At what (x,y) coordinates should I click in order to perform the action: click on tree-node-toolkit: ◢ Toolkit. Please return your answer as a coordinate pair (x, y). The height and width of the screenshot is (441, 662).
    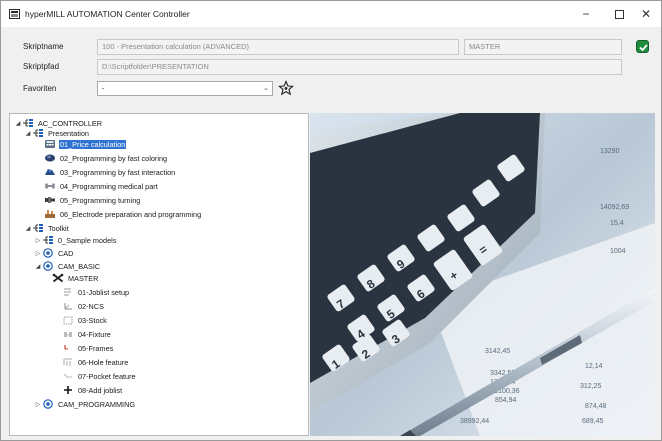
    Looking at the image, I should click on (47, 228).